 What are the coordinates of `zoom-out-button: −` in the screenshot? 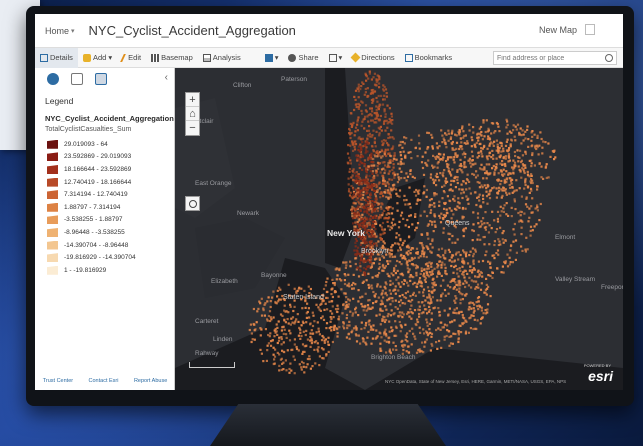 It's located at (192, 128).